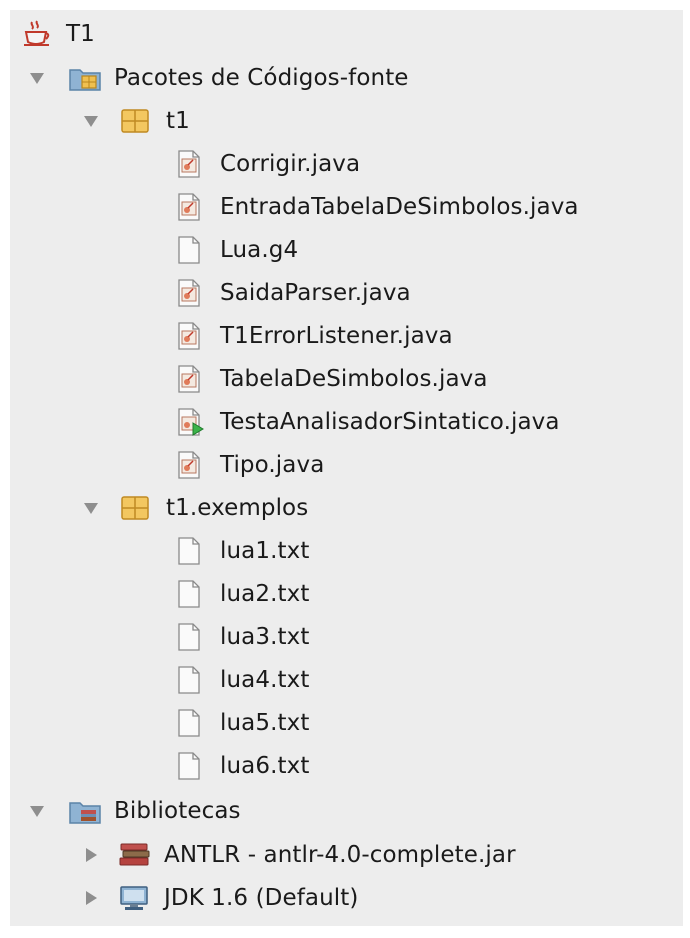  Describe the element at coordinates (265, 593) in the screenshot. I see `tree-node-label: lua2.txt` at that location.